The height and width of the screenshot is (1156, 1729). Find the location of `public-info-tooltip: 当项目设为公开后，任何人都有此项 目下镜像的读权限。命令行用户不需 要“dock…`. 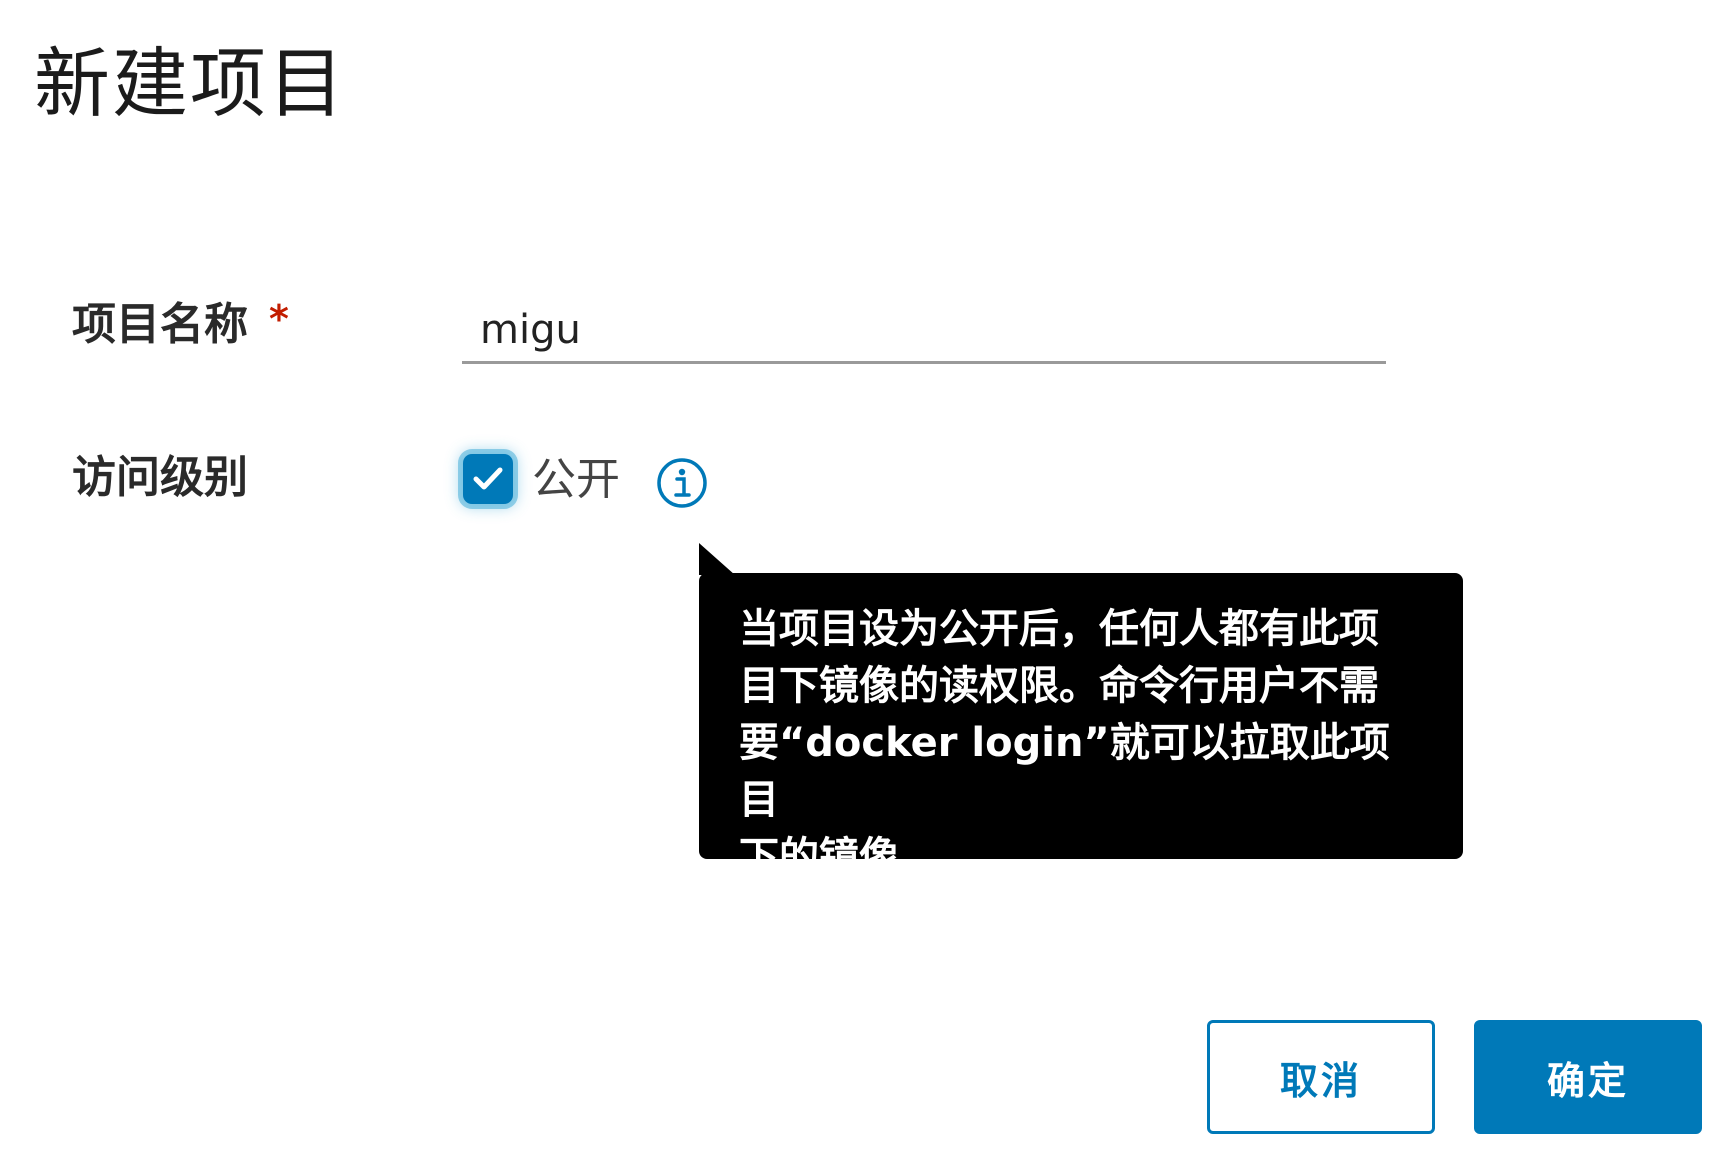

public-info-tooltip: 当项目设为公开后，任何人都有此项 目下镜像的读权限。命令行用户不需 要“dock… is located at coordinates (1081, 726).